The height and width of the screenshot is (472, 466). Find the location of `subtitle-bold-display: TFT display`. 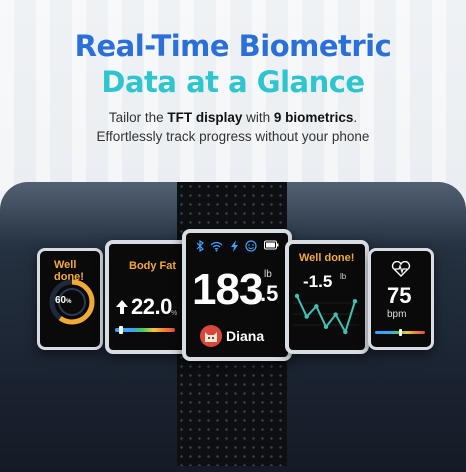

subtitle-bold-display: TFT display is located at coordinates (205, 117).